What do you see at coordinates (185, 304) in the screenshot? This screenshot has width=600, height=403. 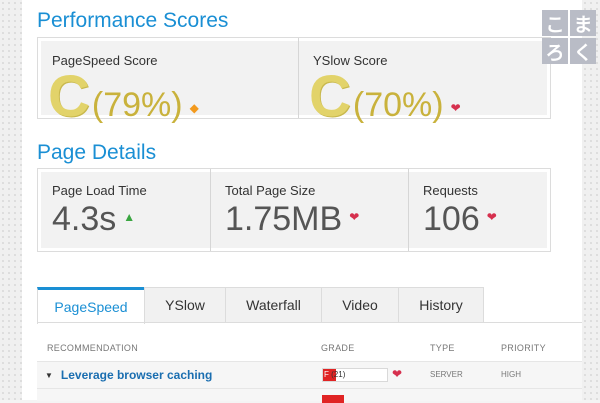 I see `tab-yslow: YSlow` at bounding box center [185, 304].